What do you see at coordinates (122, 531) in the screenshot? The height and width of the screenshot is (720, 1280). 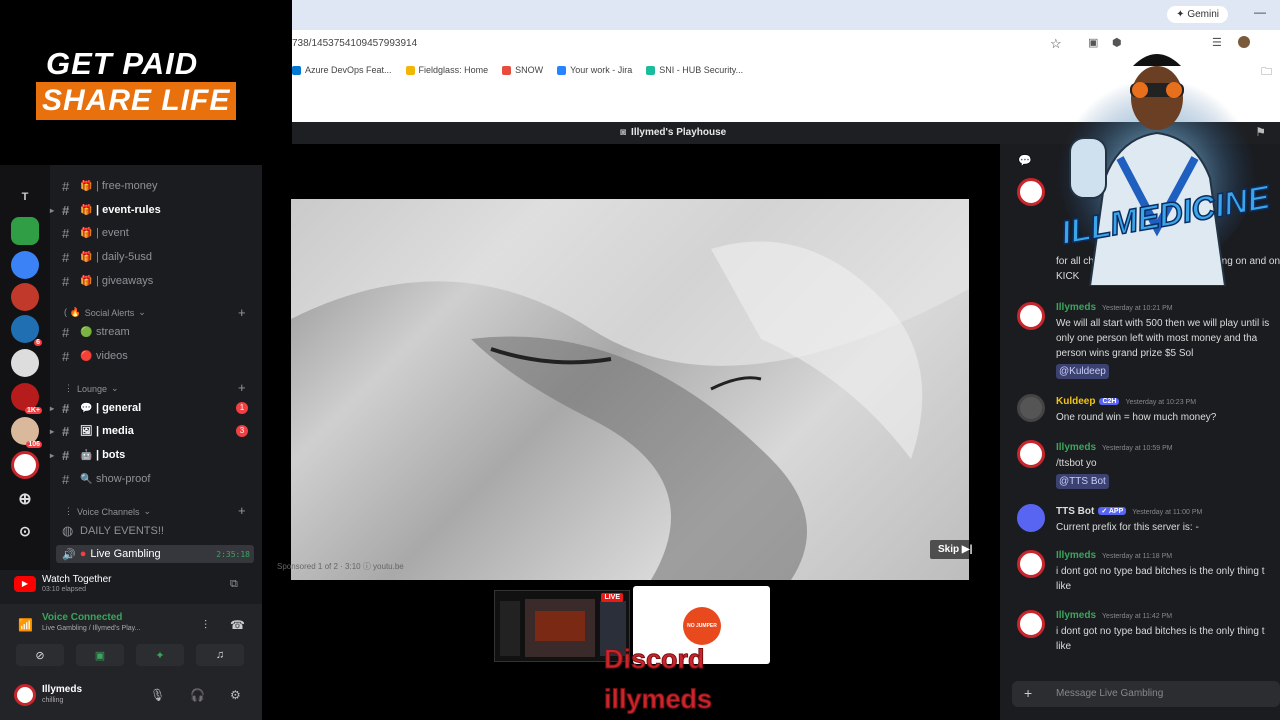 I see `channel-label: DAILY EVENTS!!` at bounding box center [122, 531].